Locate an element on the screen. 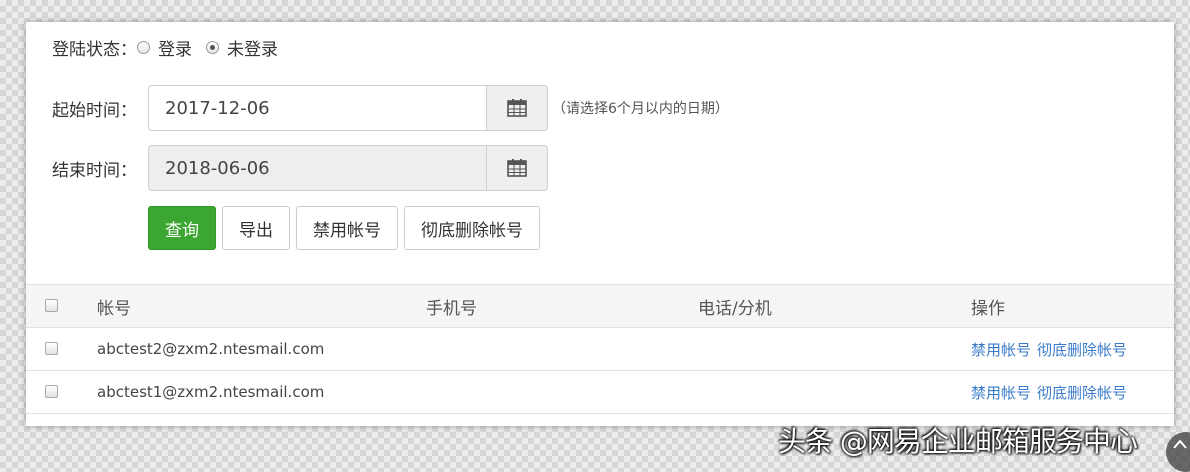  header-mobile: 手机号 is located at coordinates (451, 308).